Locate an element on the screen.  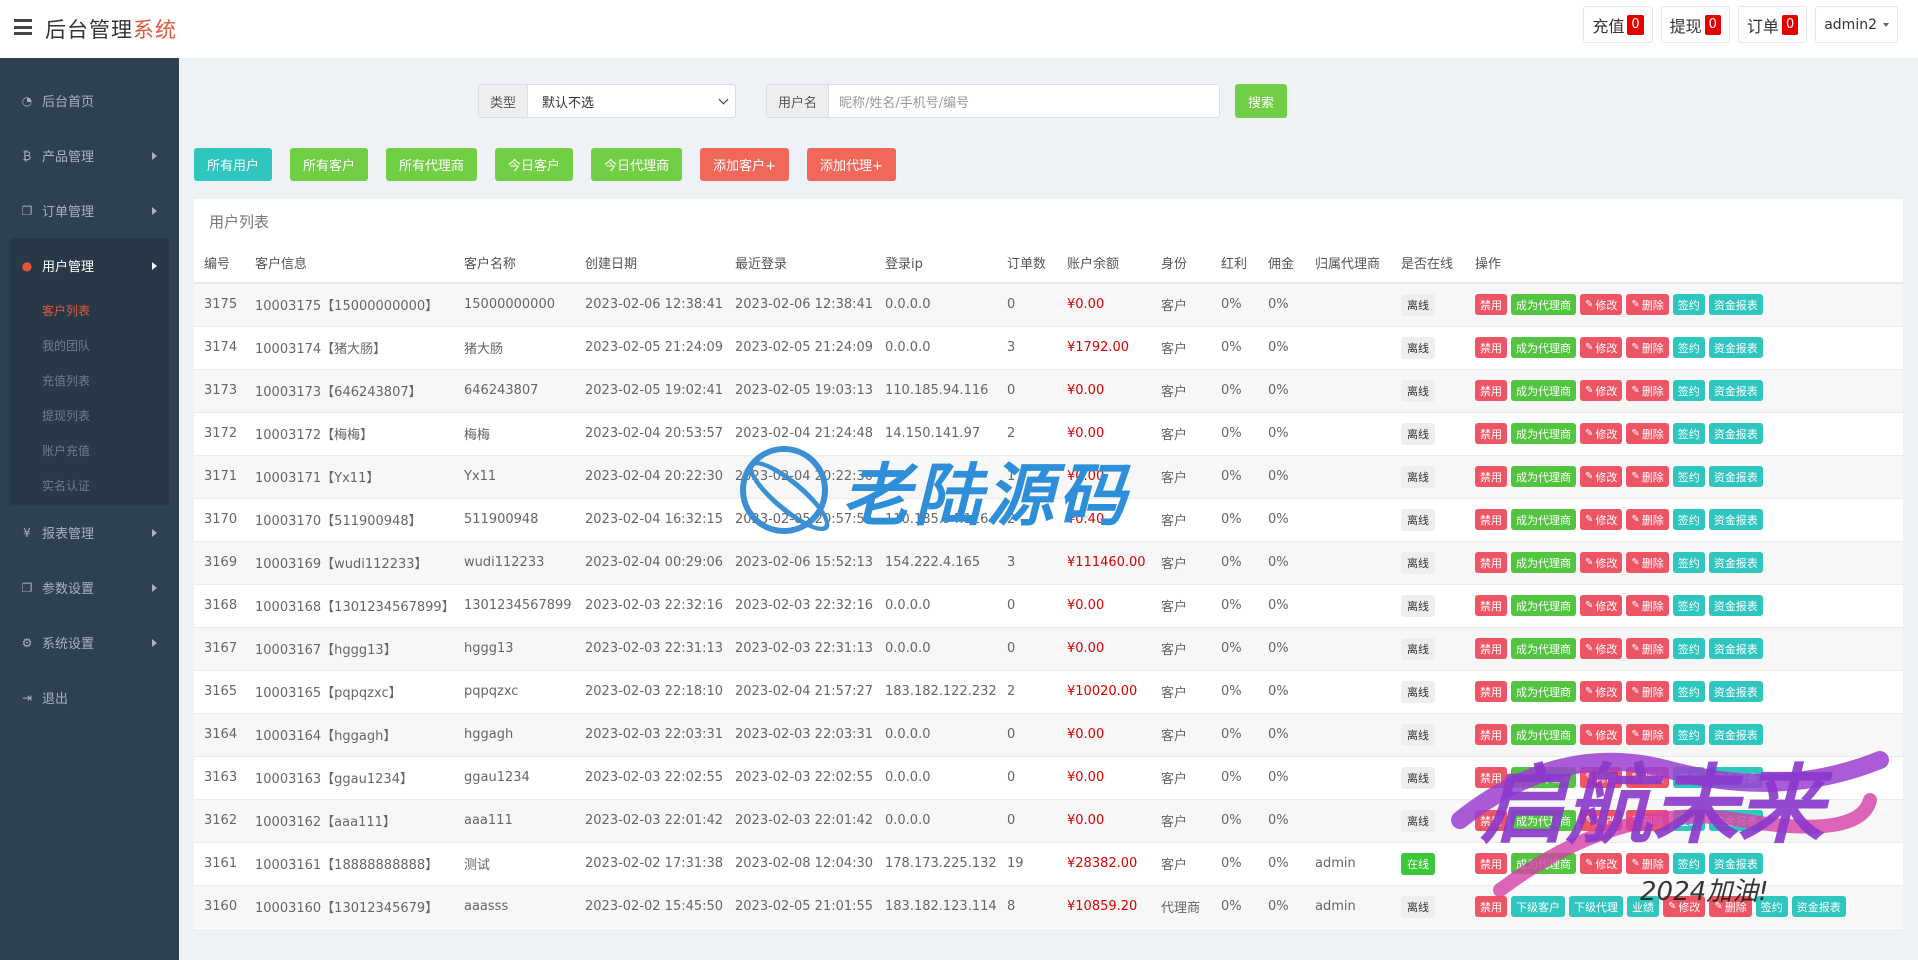
today-agents-button: 今日代理商 is located at coordinates (637, 164).